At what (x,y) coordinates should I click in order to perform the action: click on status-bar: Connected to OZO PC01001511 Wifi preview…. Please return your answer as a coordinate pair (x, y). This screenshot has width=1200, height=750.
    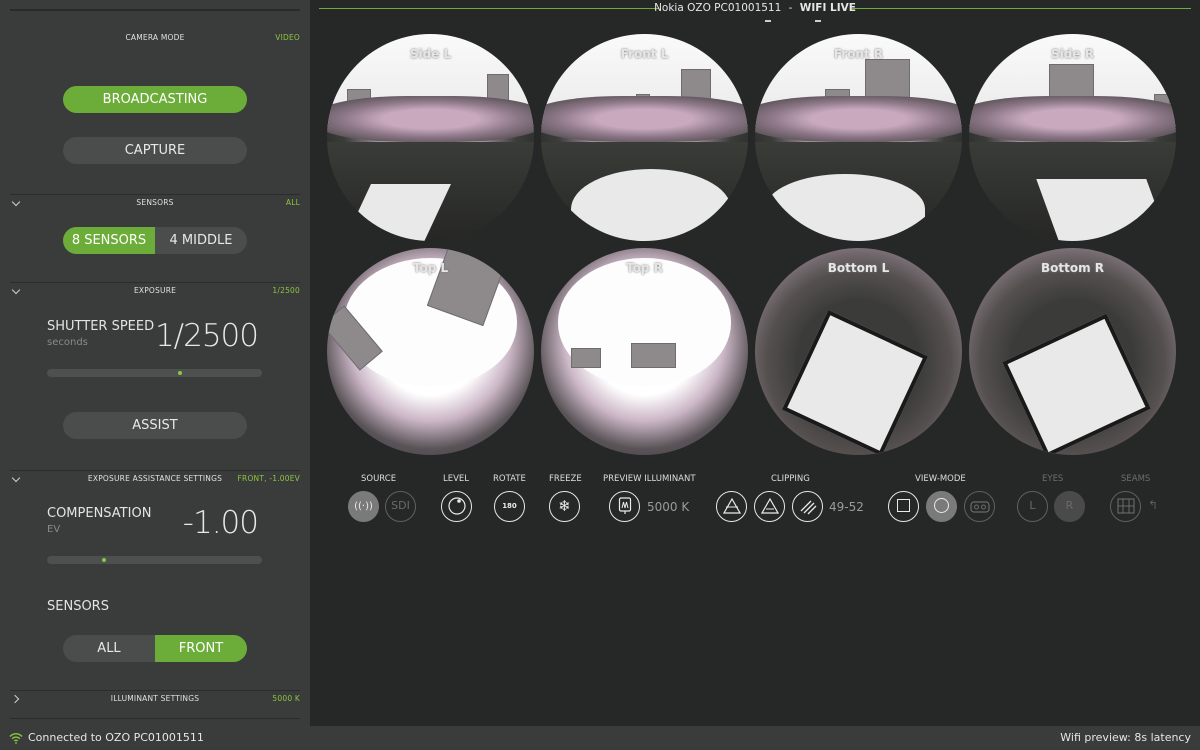
    Looking at the image, I should click on (600, 738).